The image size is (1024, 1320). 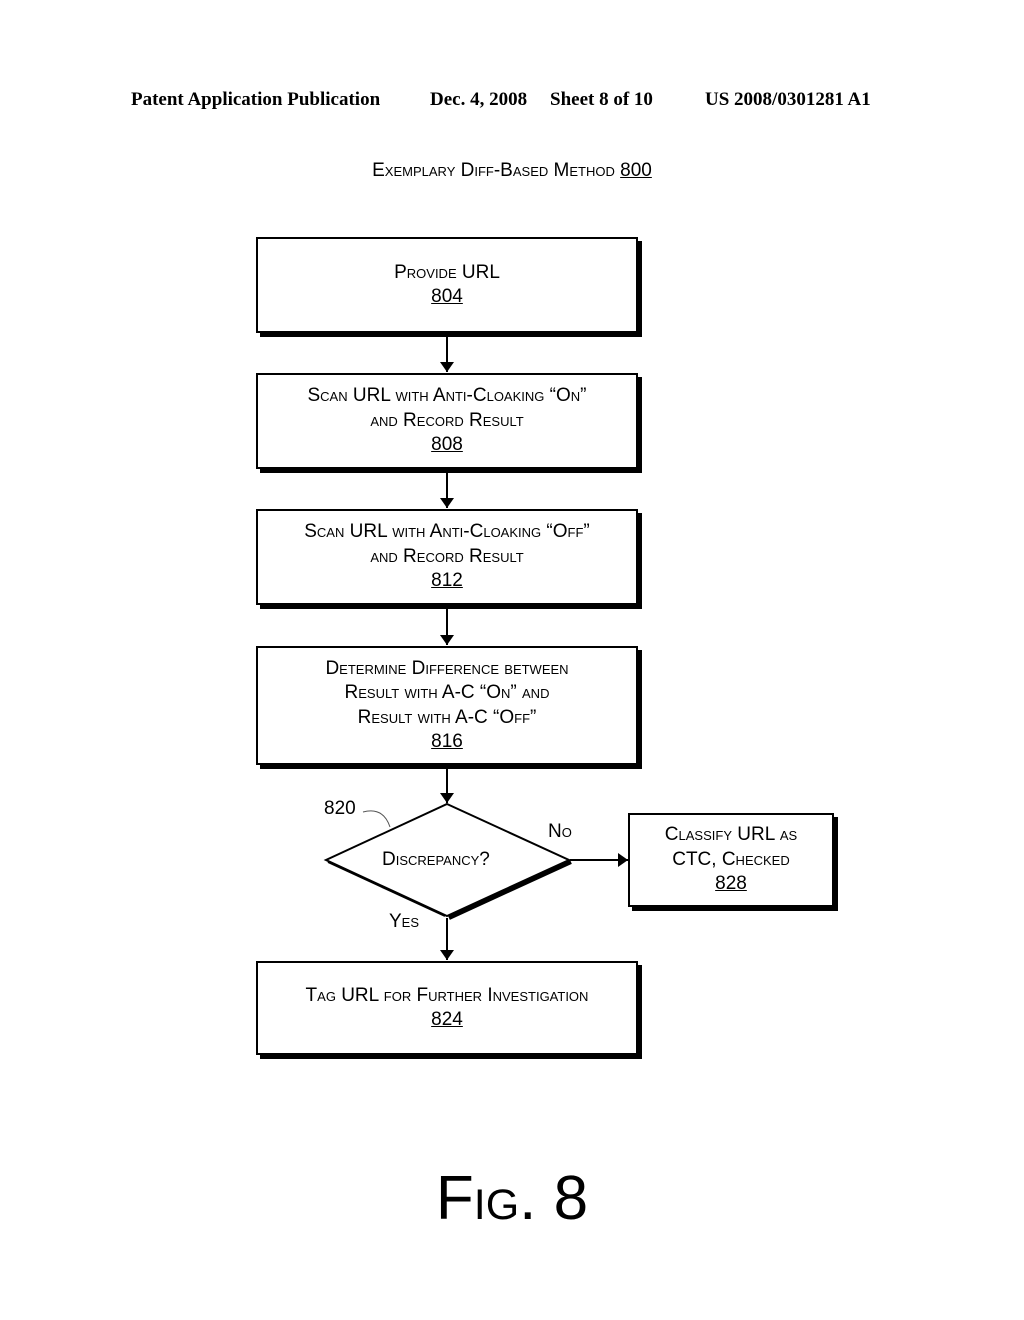 I want to click on step-classify-url: Classify URL as CTC, Checked 828, so click(x=731, y=860).